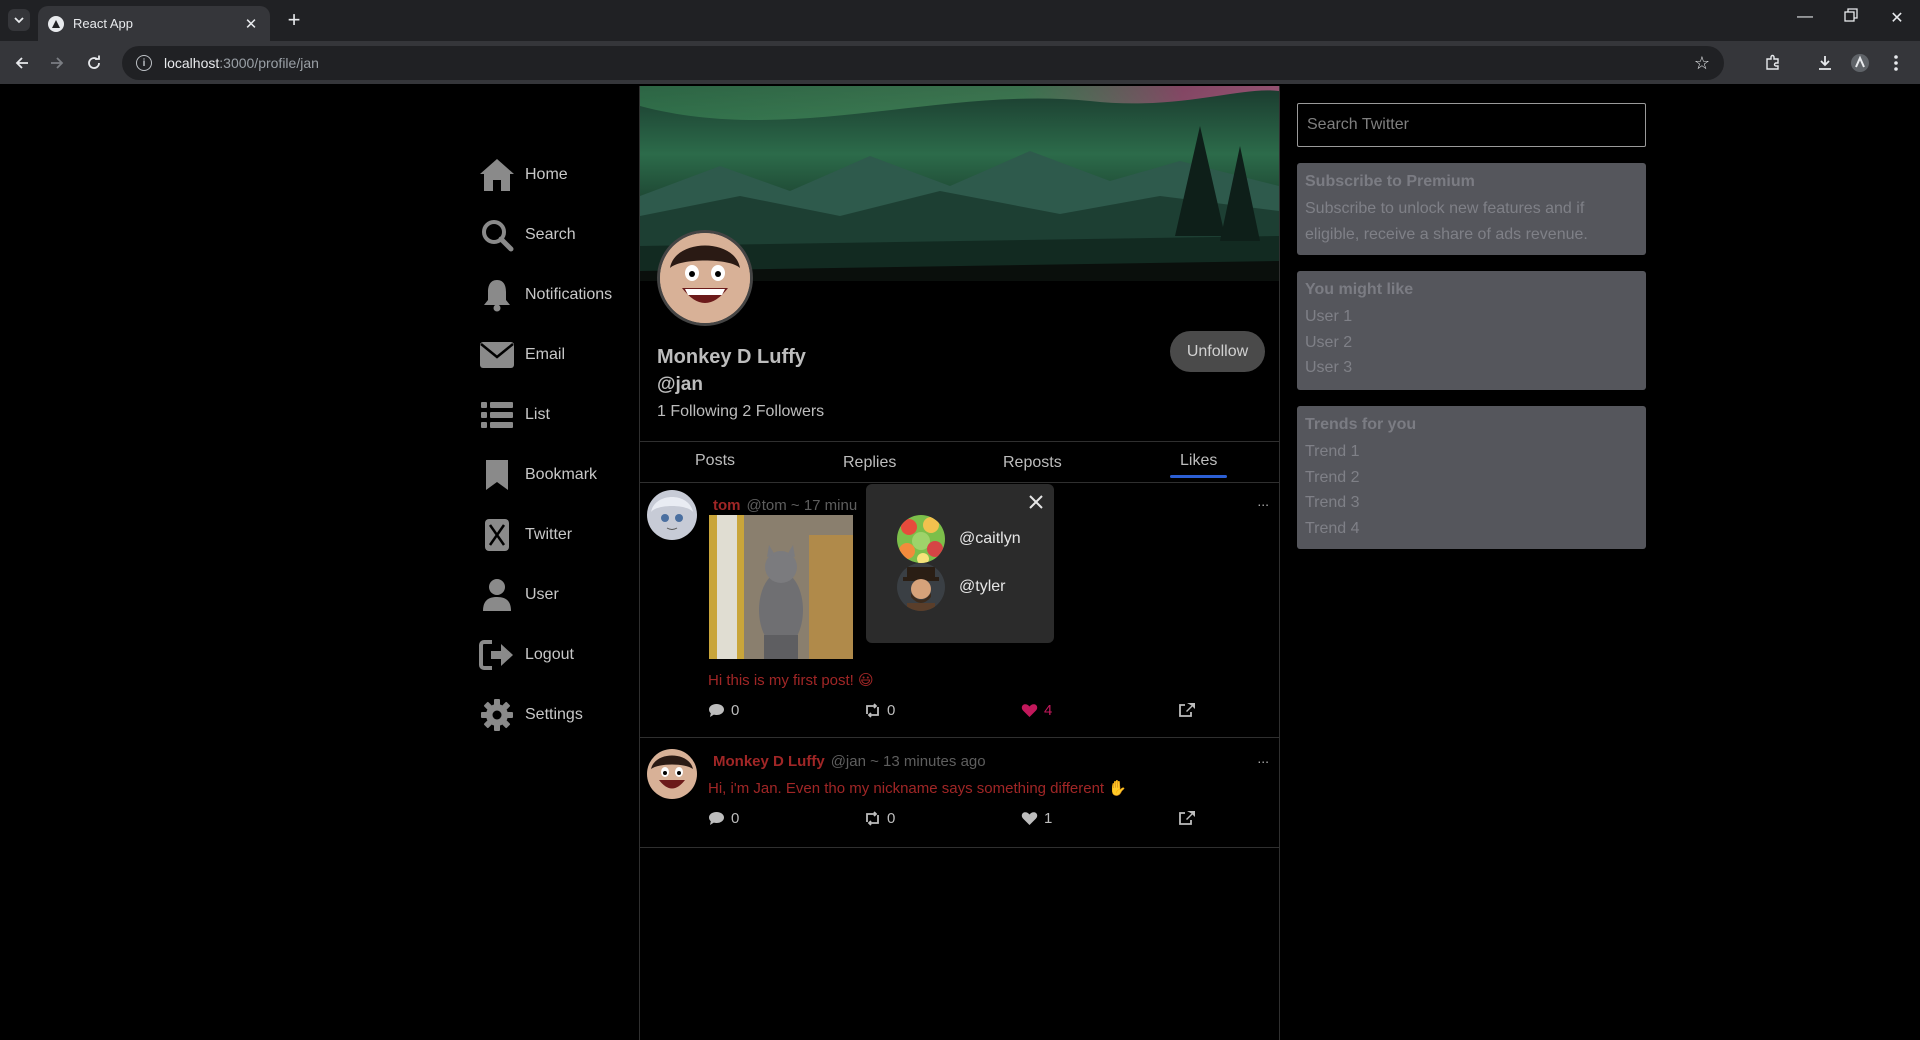  I want to click on might-like-item: User 1, so click(1471, 317).